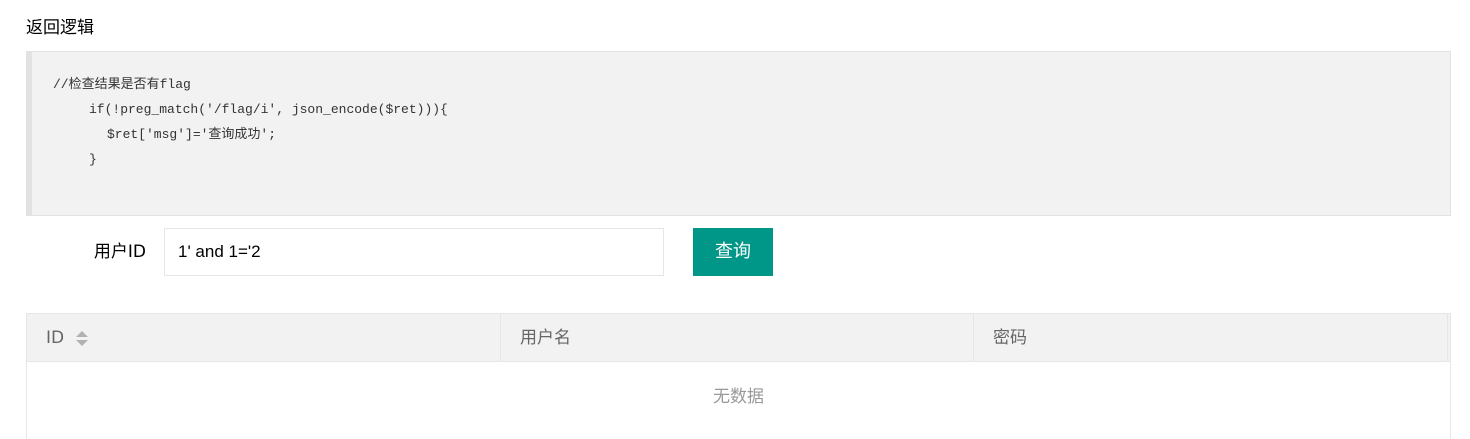 The height and width of the screenshot is (439, 1470). What do you see at coordinates (1211, 338) in the screenshot?
I see `column-header-password: 密码` at bounding box center [1211, 338].